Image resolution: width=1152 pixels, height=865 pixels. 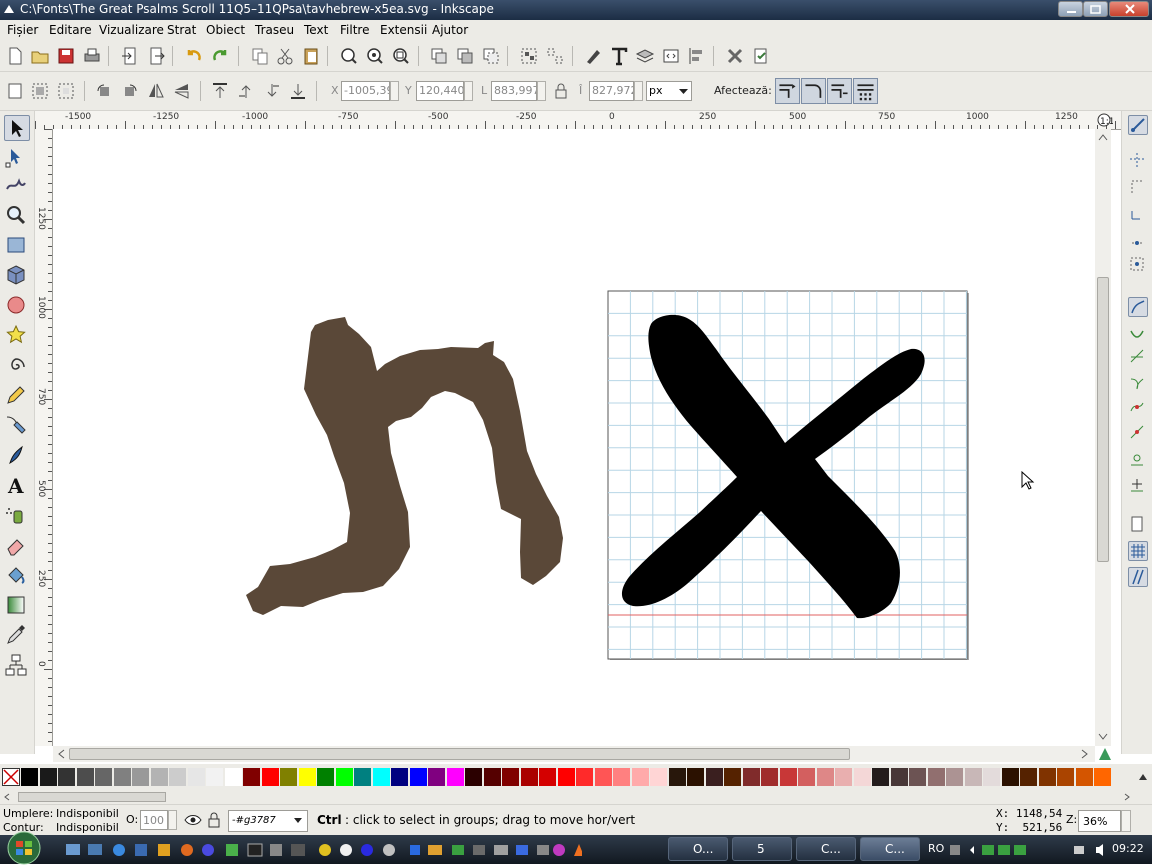 I want to click on duplicate-icon, so click(x=439, y=56).